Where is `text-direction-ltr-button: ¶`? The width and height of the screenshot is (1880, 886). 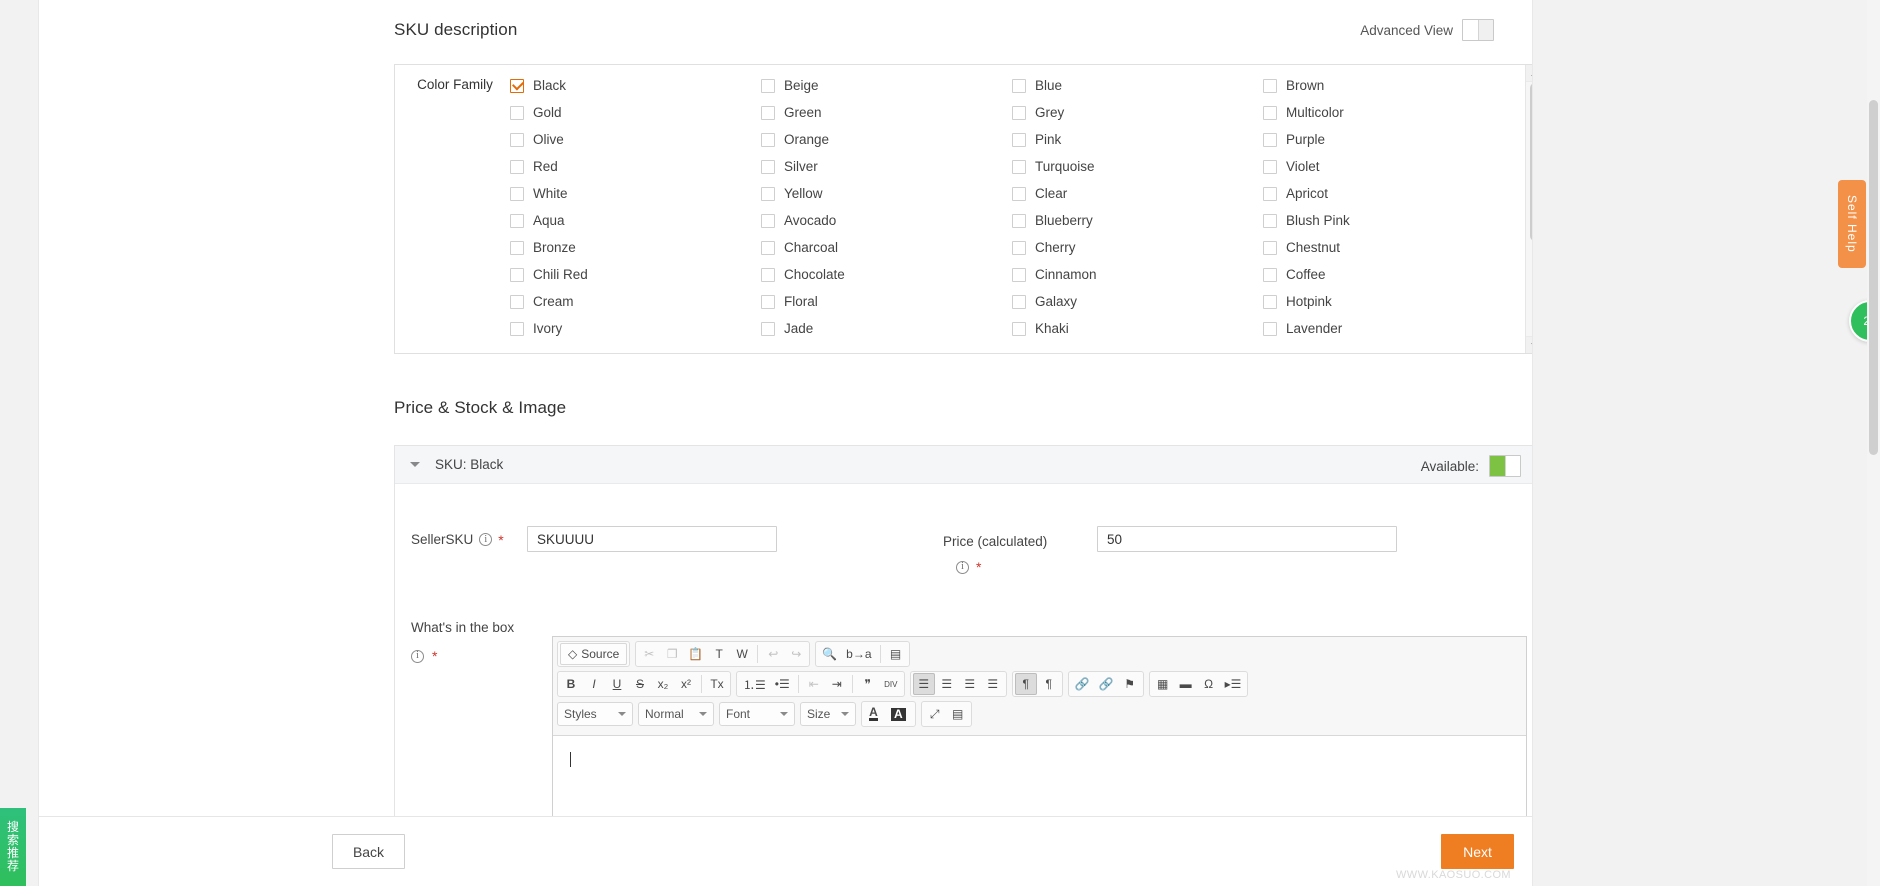
text-direction-ltr-button: ¶ is located at coordinates (1025, 684).